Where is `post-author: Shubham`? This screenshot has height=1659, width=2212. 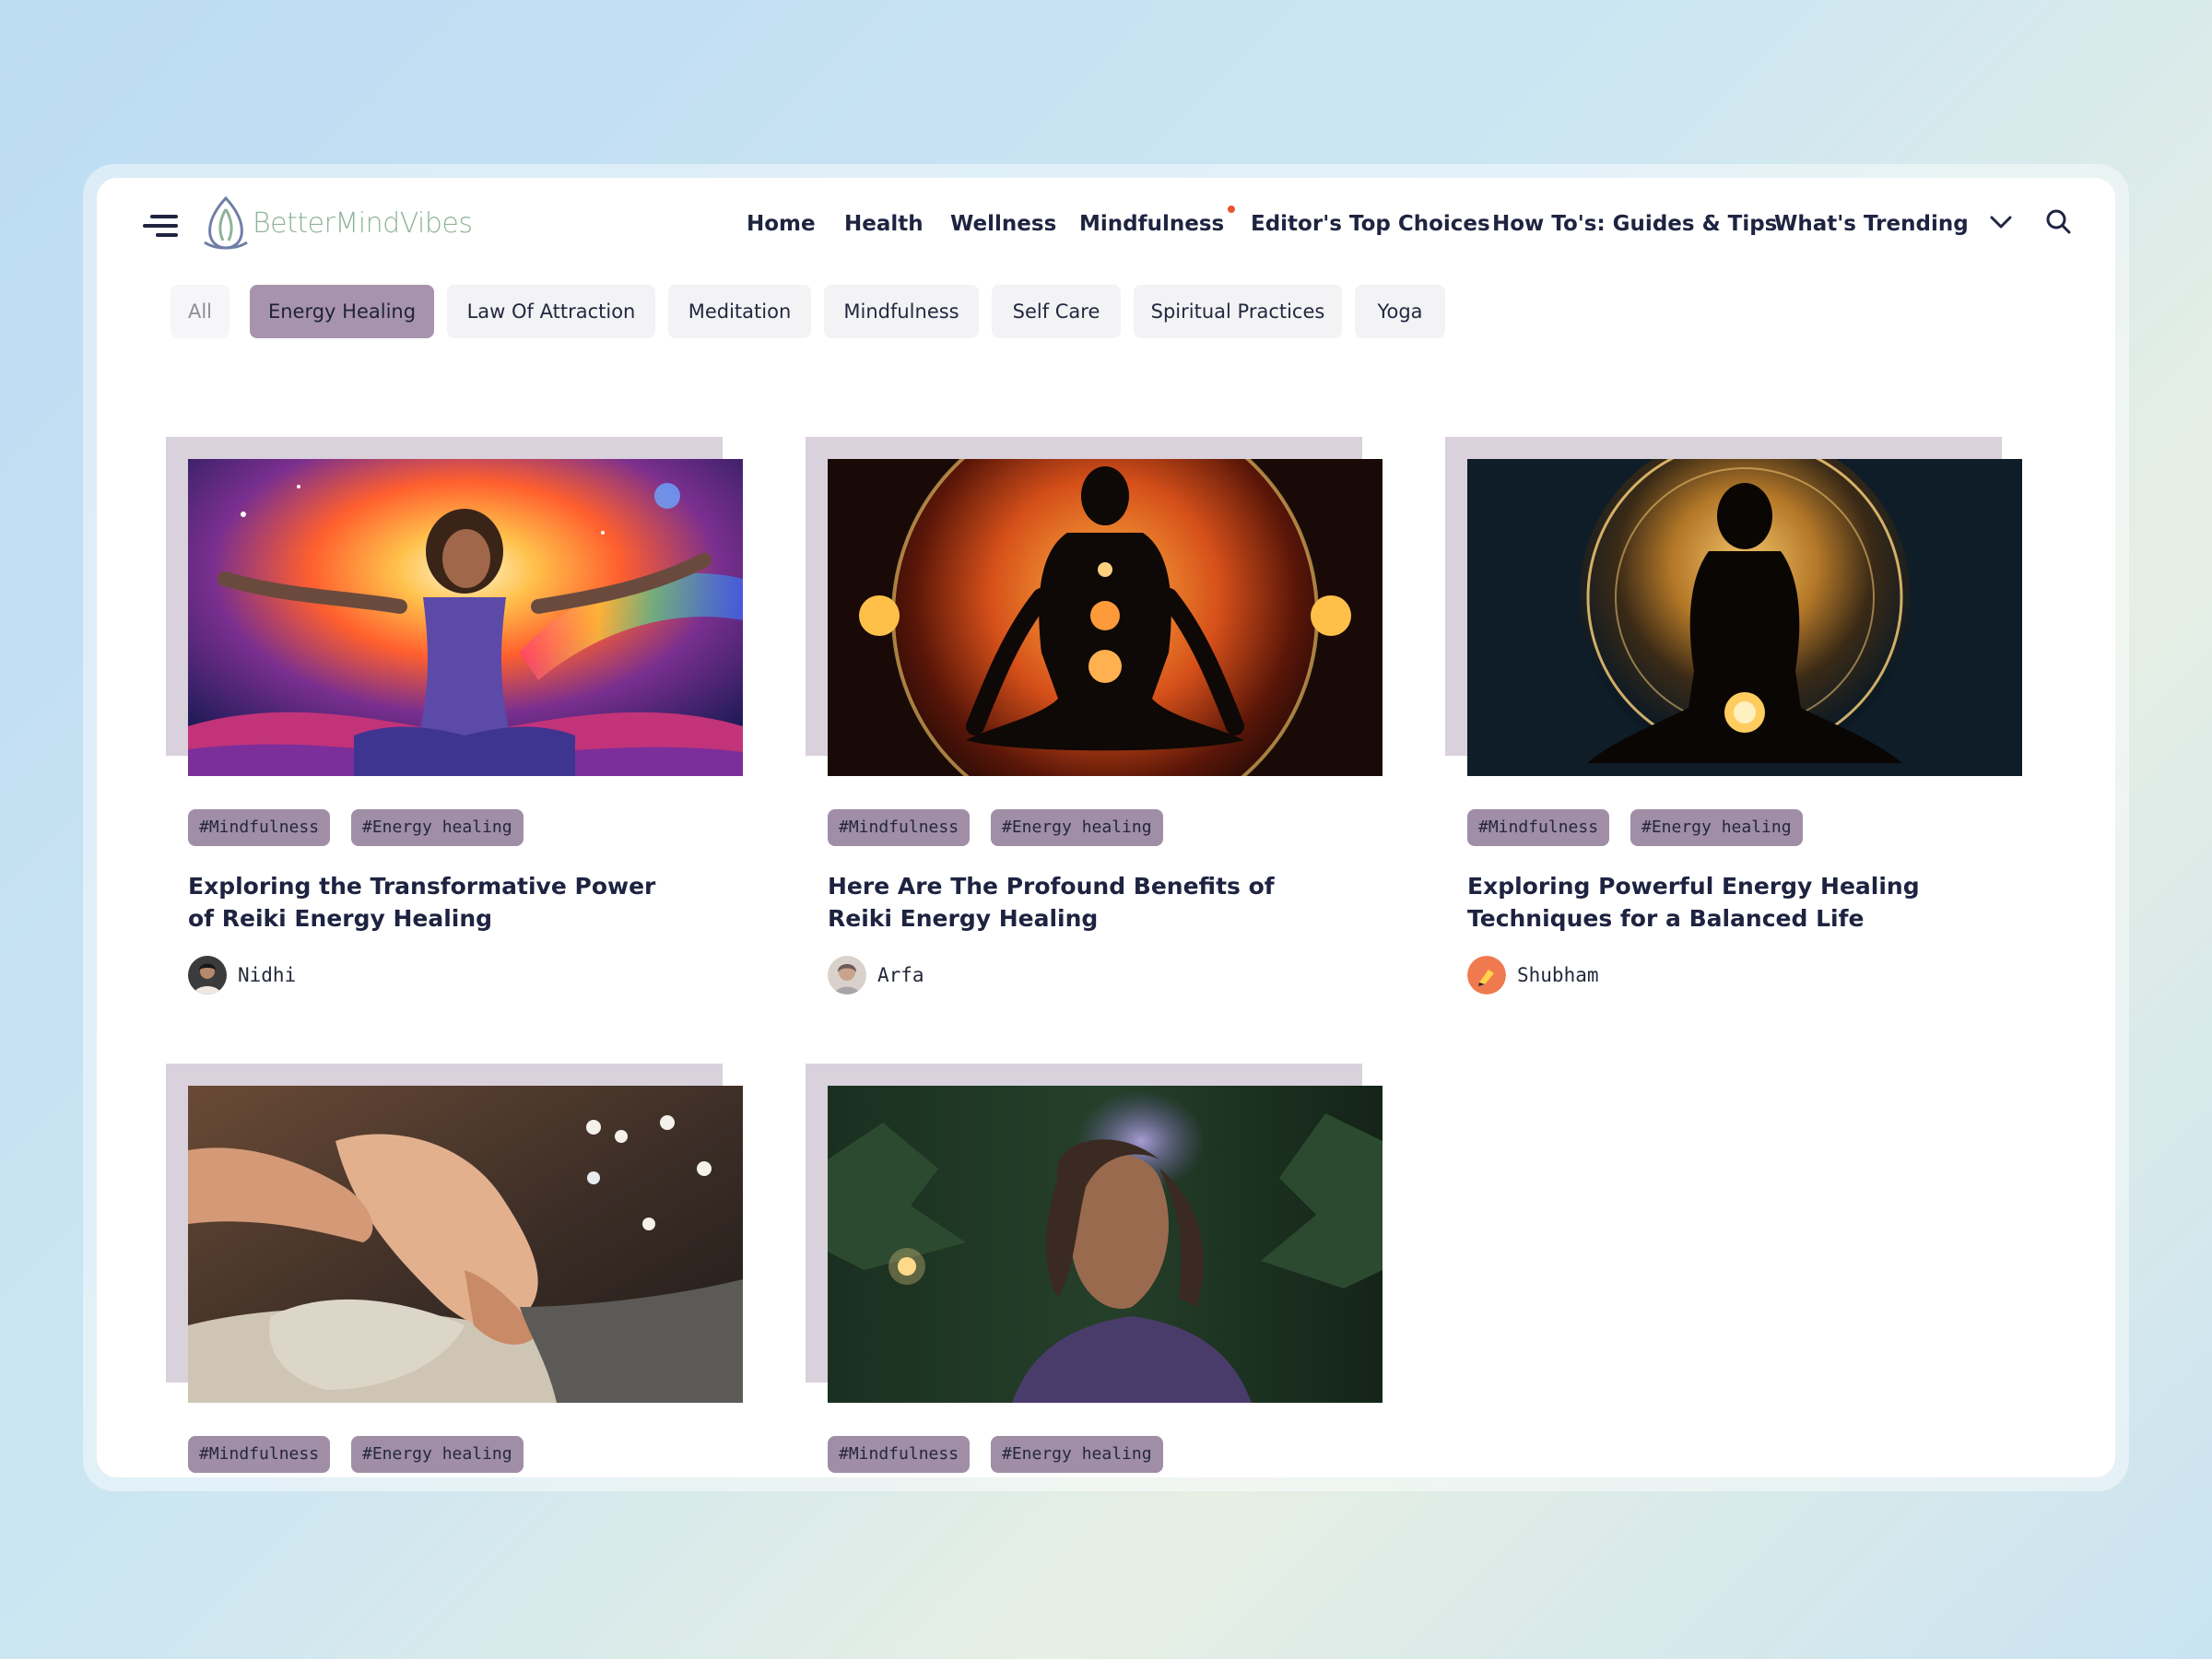 post-author: Shubham is located at coordinates (1533, 975).